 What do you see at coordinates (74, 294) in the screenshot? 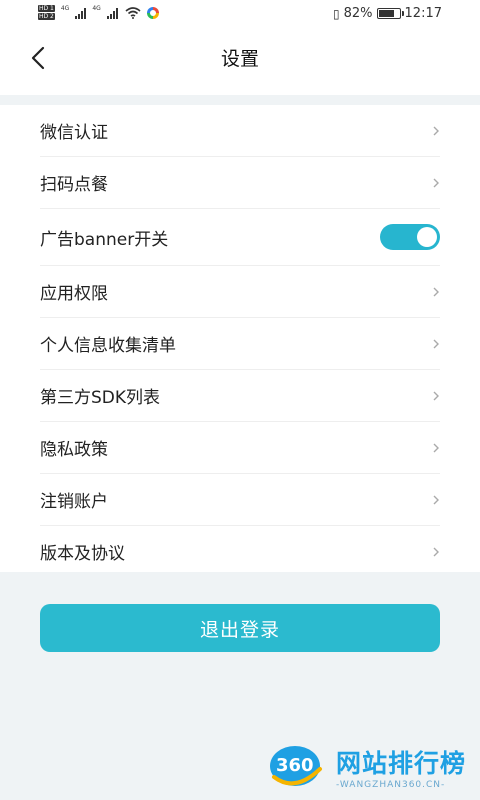
I see `setting-label: 应用权限` at bounding box center [74, 294].